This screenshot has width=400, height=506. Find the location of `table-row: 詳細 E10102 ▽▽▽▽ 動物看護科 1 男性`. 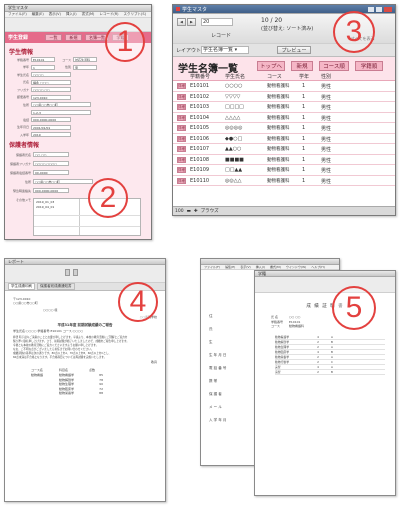

table-row: 詳細 E10102 ▽▽▽▽ 動物看護科 1 男性 is located at coordinates (284, 97).